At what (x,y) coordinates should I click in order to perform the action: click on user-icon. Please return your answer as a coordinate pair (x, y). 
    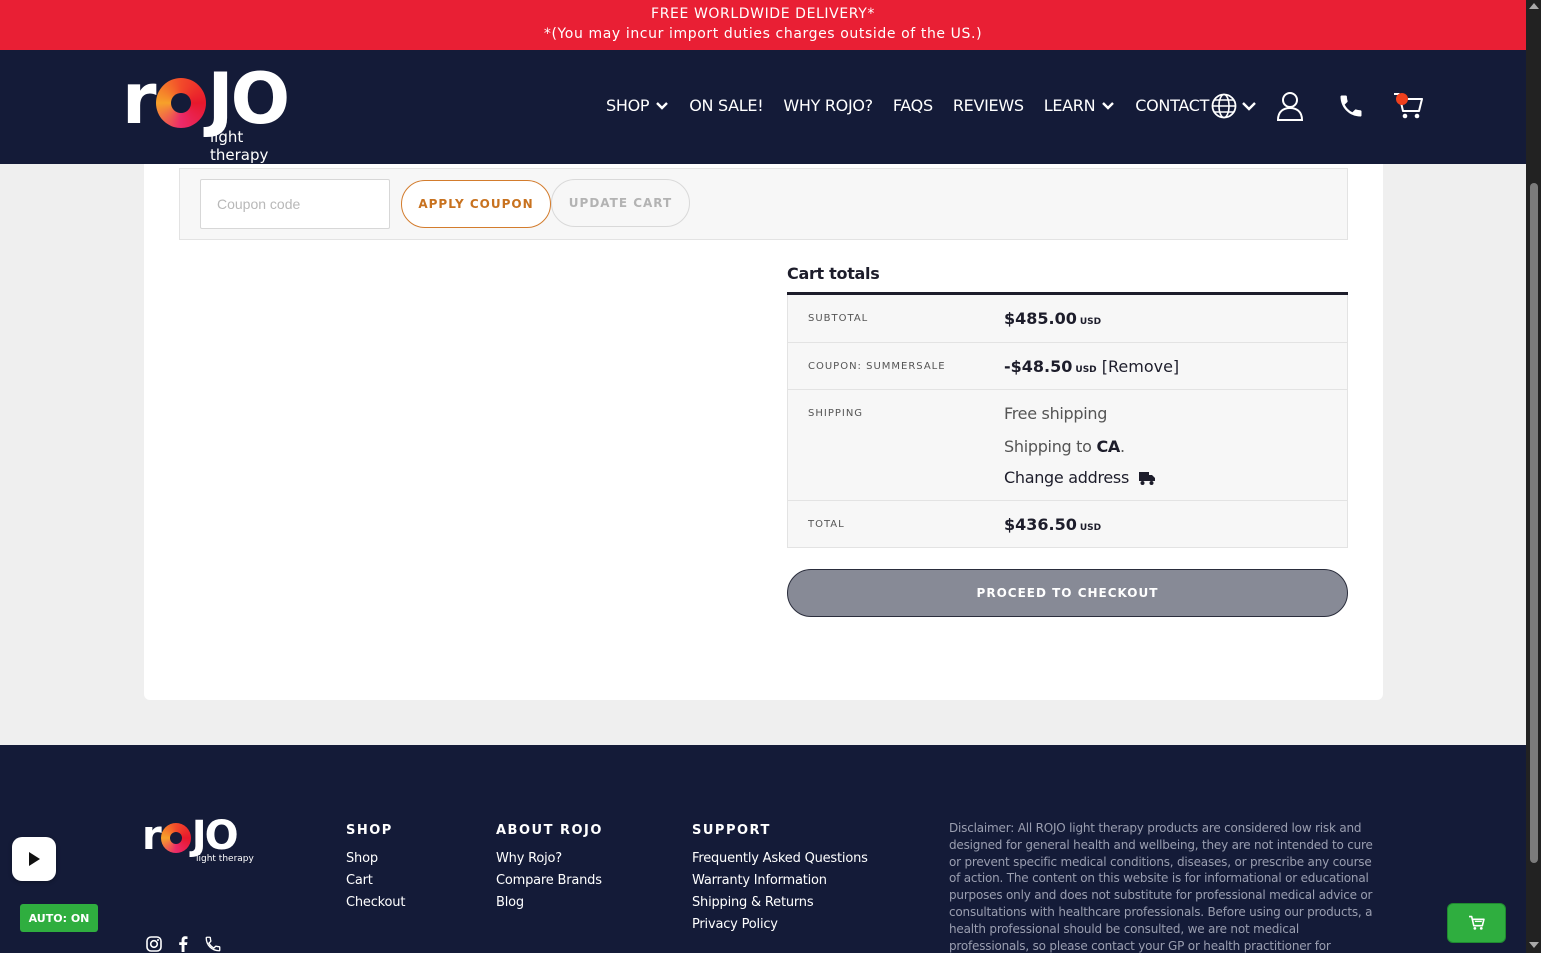
    Looking at the image, I should click on (1290, 106).